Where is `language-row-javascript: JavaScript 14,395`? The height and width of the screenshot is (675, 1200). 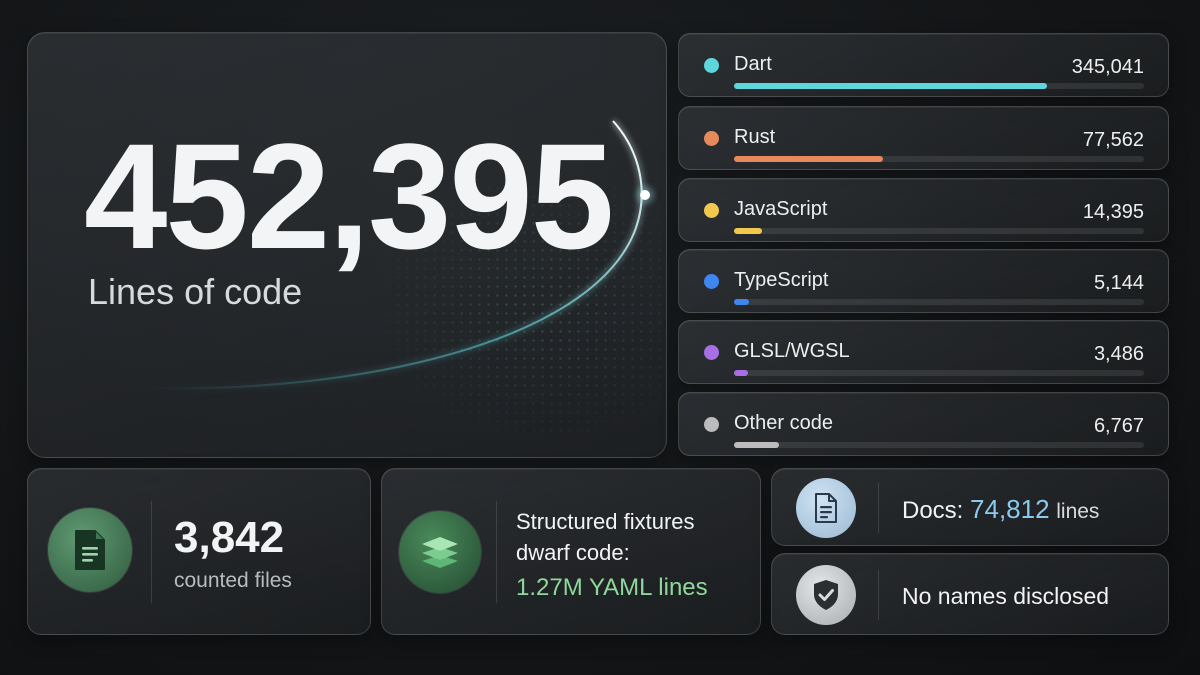 language-row-javascript: JavaScript 14,395 is located at coordinates (923, 210).